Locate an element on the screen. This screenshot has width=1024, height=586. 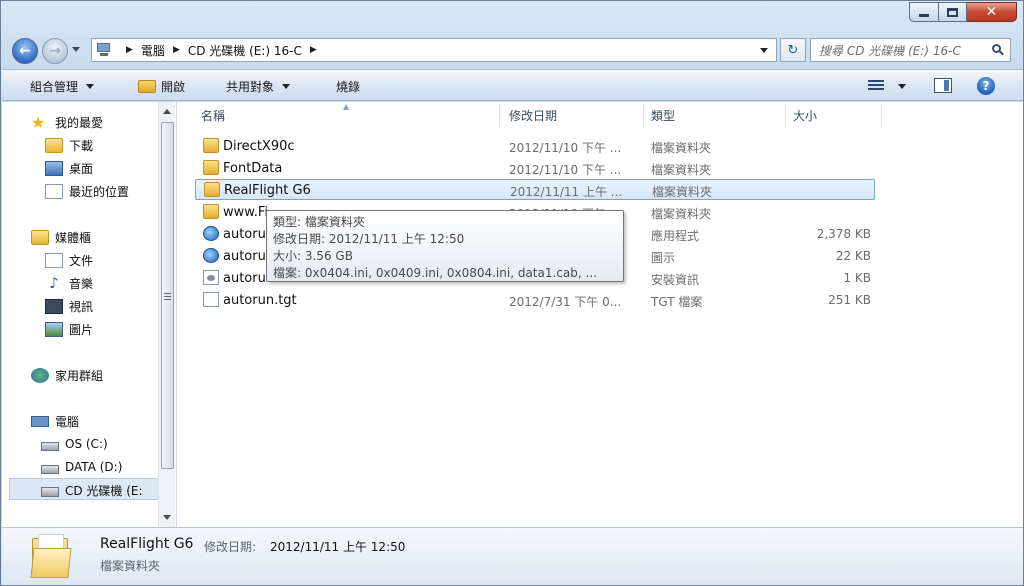
documents-icon is located at coordinates (54, 260).